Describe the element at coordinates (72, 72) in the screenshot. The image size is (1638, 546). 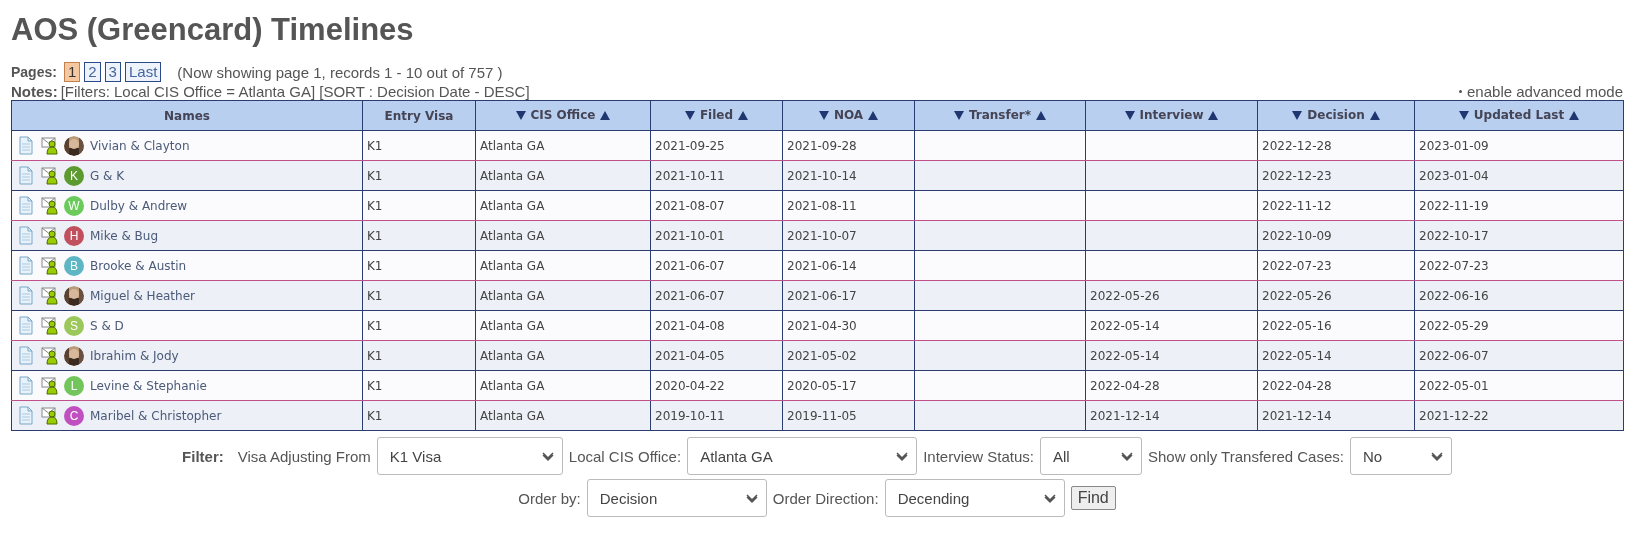
I see `page-link: 1` at that location.